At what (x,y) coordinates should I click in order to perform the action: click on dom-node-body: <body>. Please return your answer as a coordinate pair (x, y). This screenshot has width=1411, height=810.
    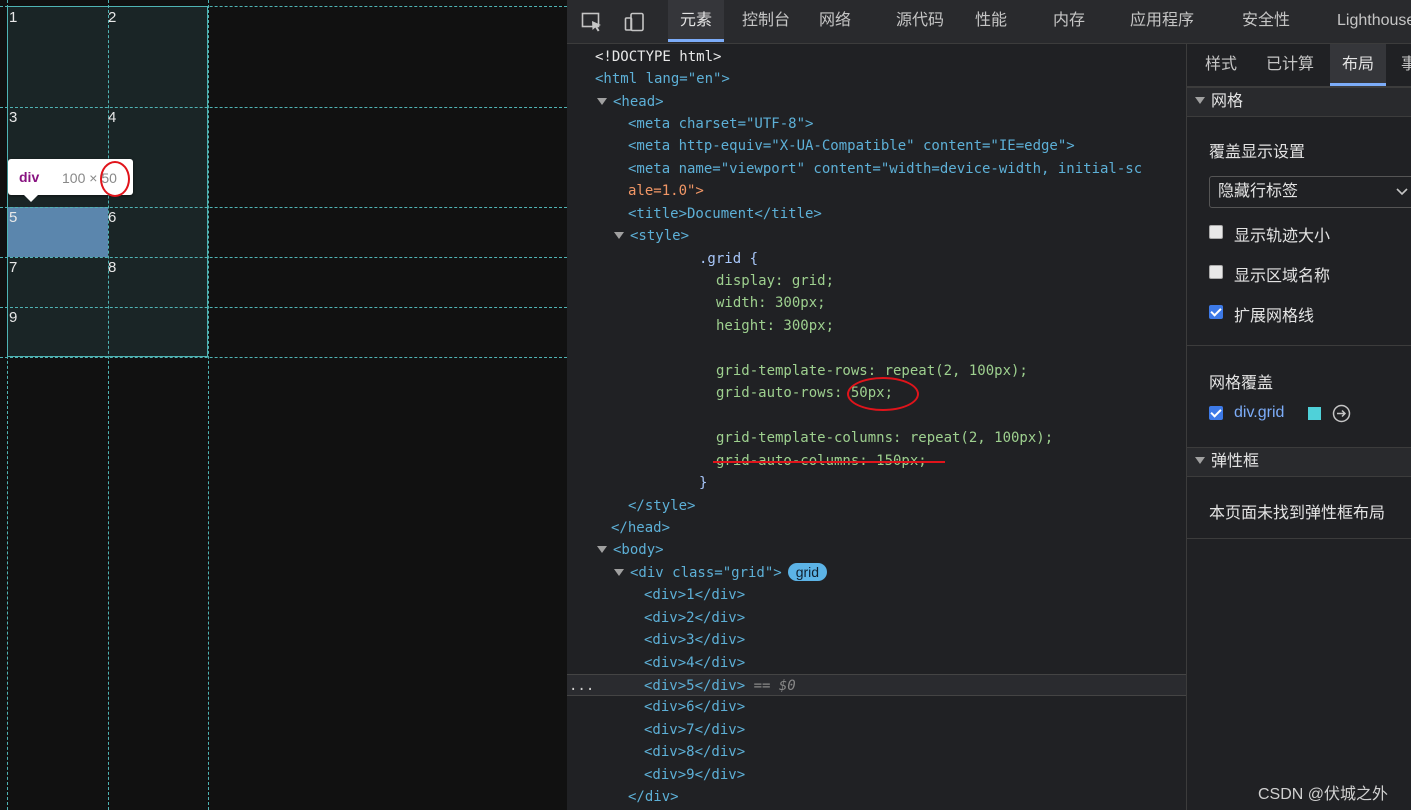
    Looking at the image, I should click on (876, 550).